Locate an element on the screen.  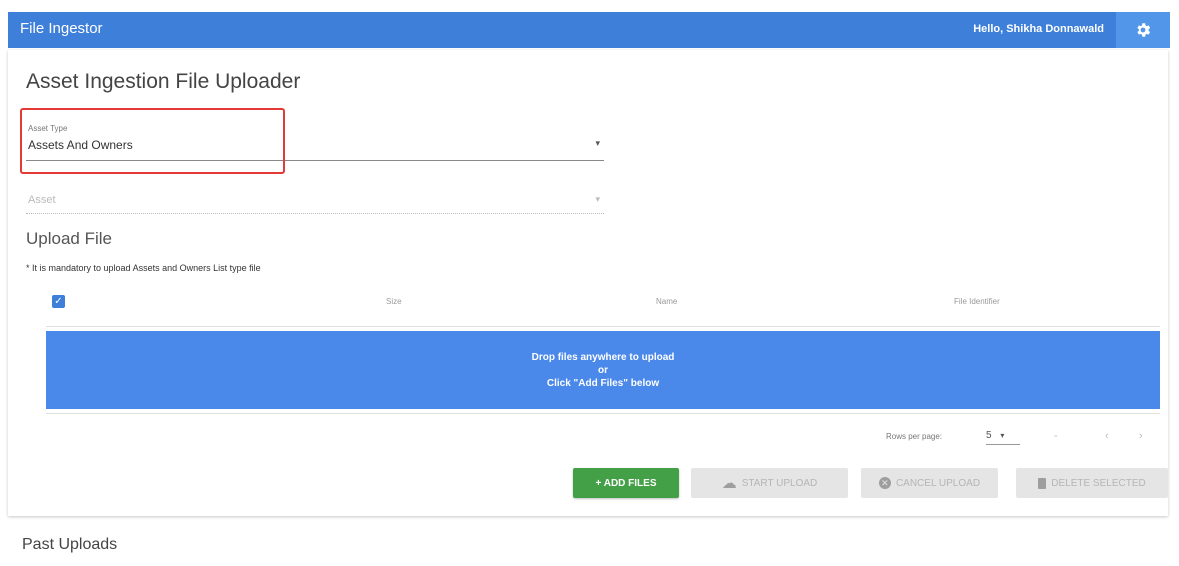
add-files-button: + ADD FILES is located at coordinates (626, 483).